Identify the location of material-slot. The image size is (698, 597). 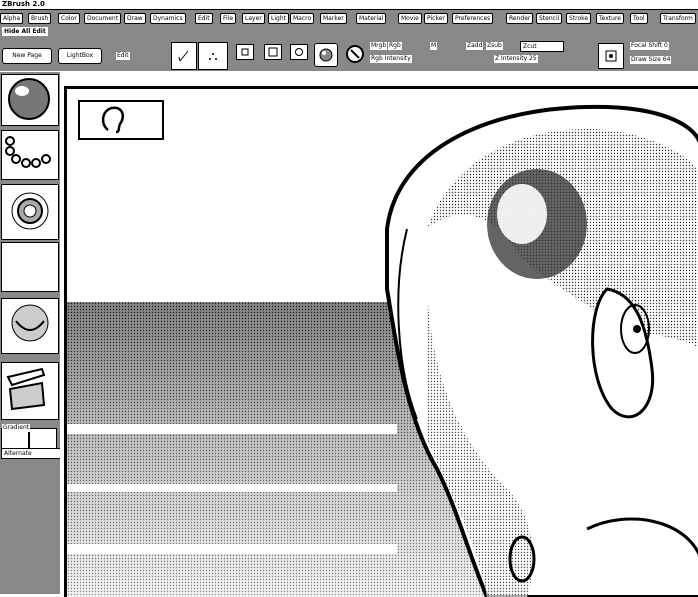
(30, 100).